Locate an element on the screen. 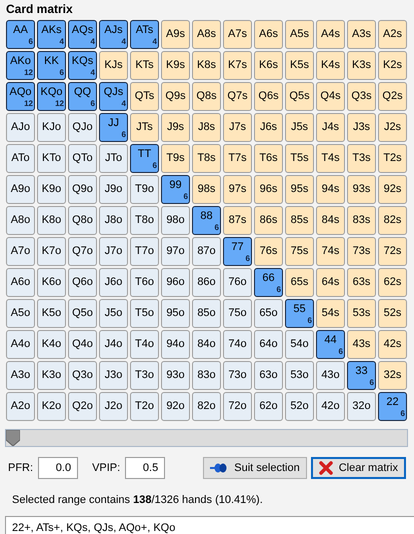 The width and height of the screenshot is (414, 534). hand-cell: 42o is located at coordinates (330, 406).